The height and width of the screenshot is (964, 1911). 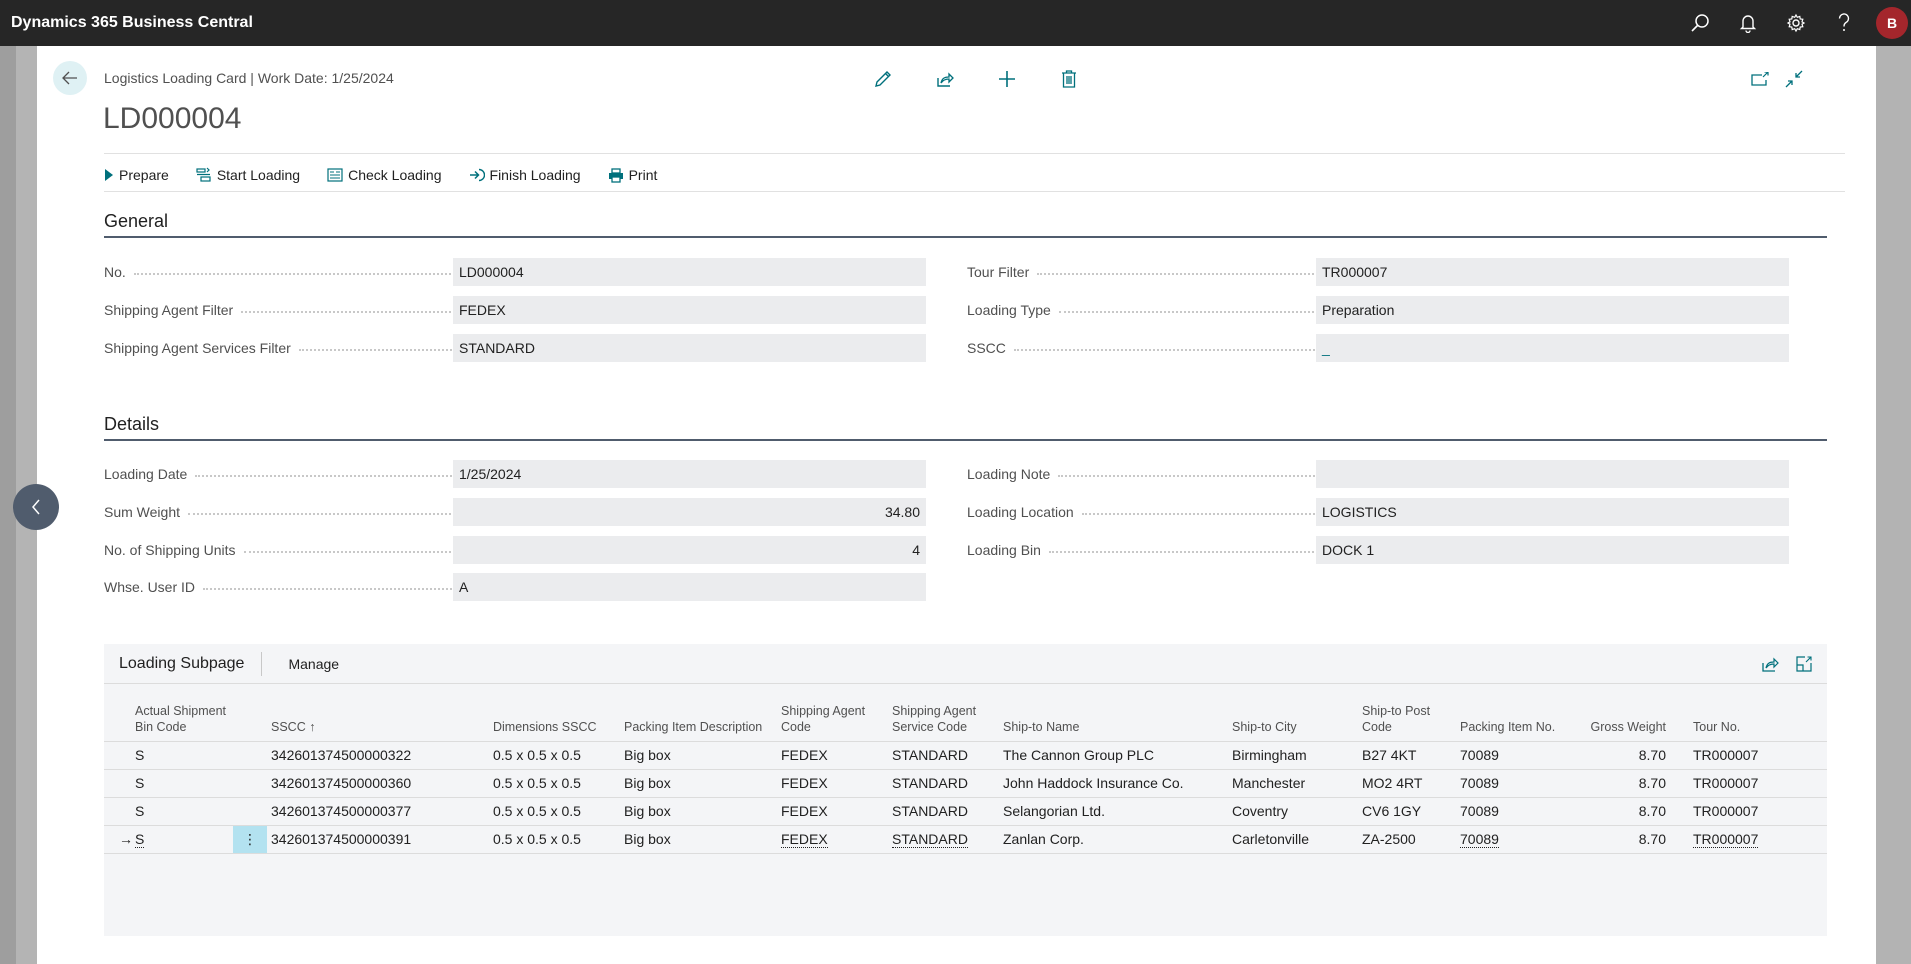 What do you see at coordinates (1113, 755) in the screenshot?
I see `cell-ship-to-name: The Cannon Group PLC` at bounding box center [1113, 755].